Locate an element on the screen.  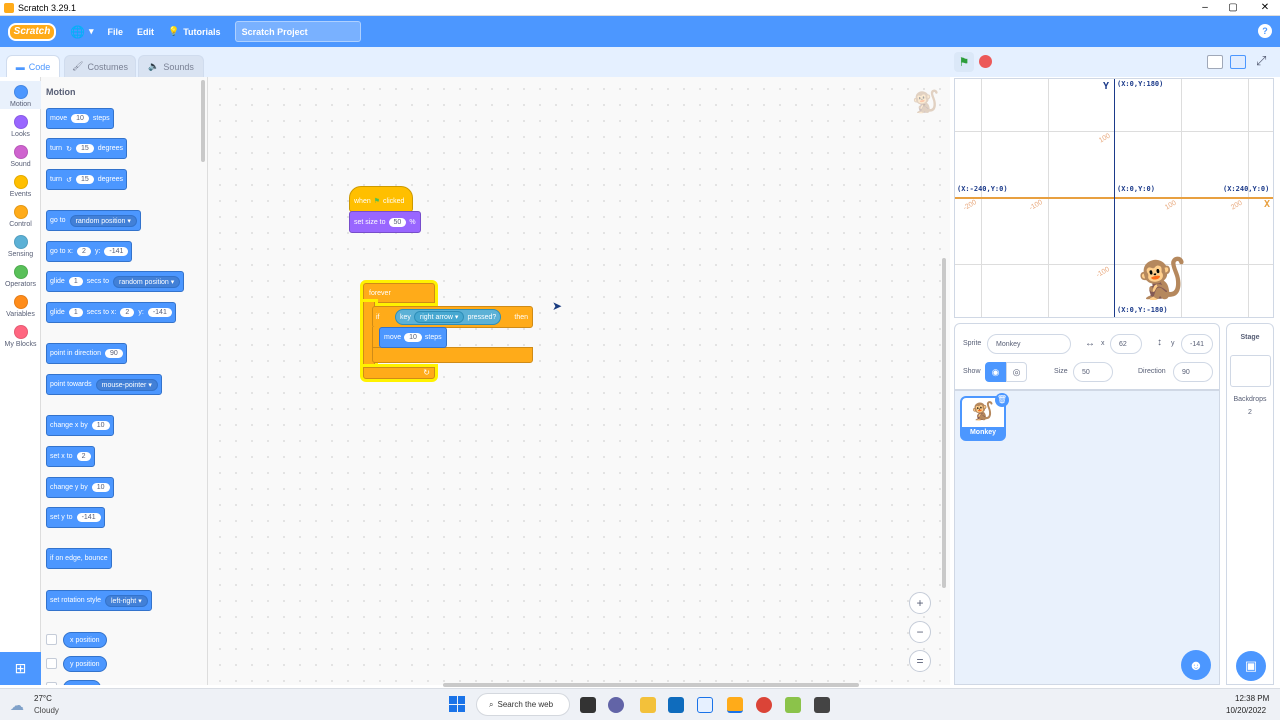
zoom-in-button: + is located at coordinates (920, 603).